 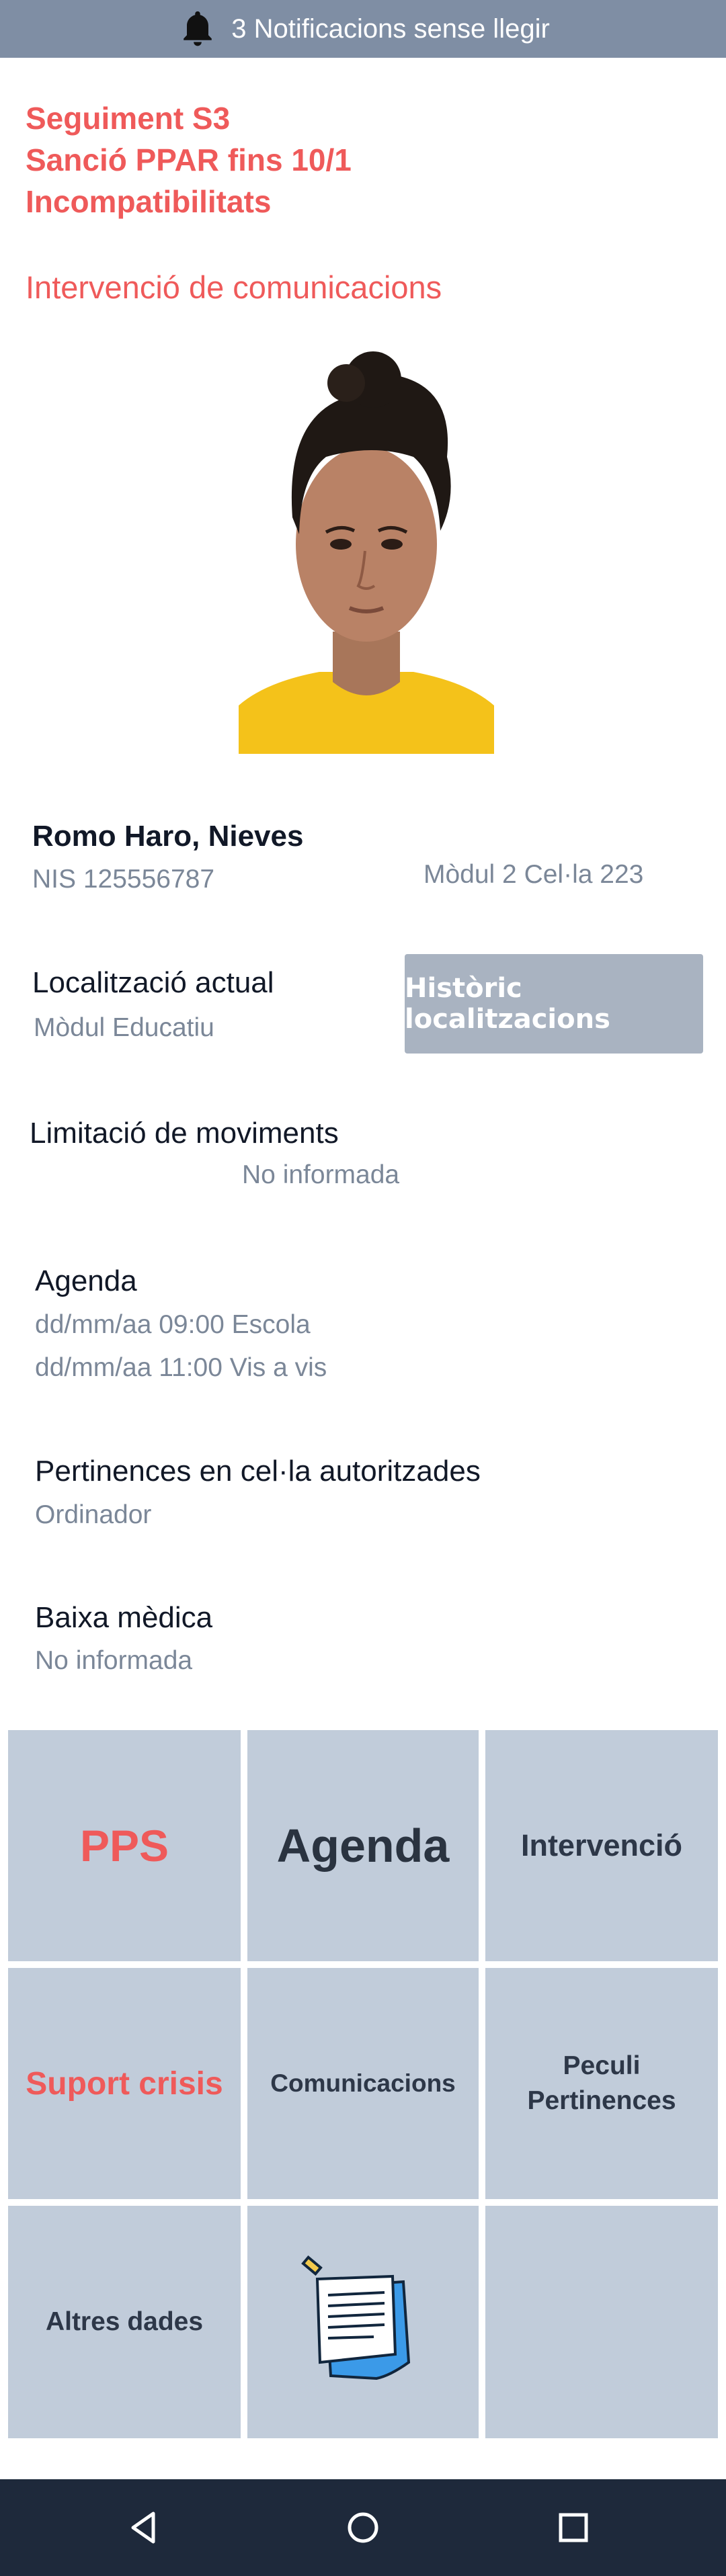 I want to click on bell-icon, so click(x=198, y=28).